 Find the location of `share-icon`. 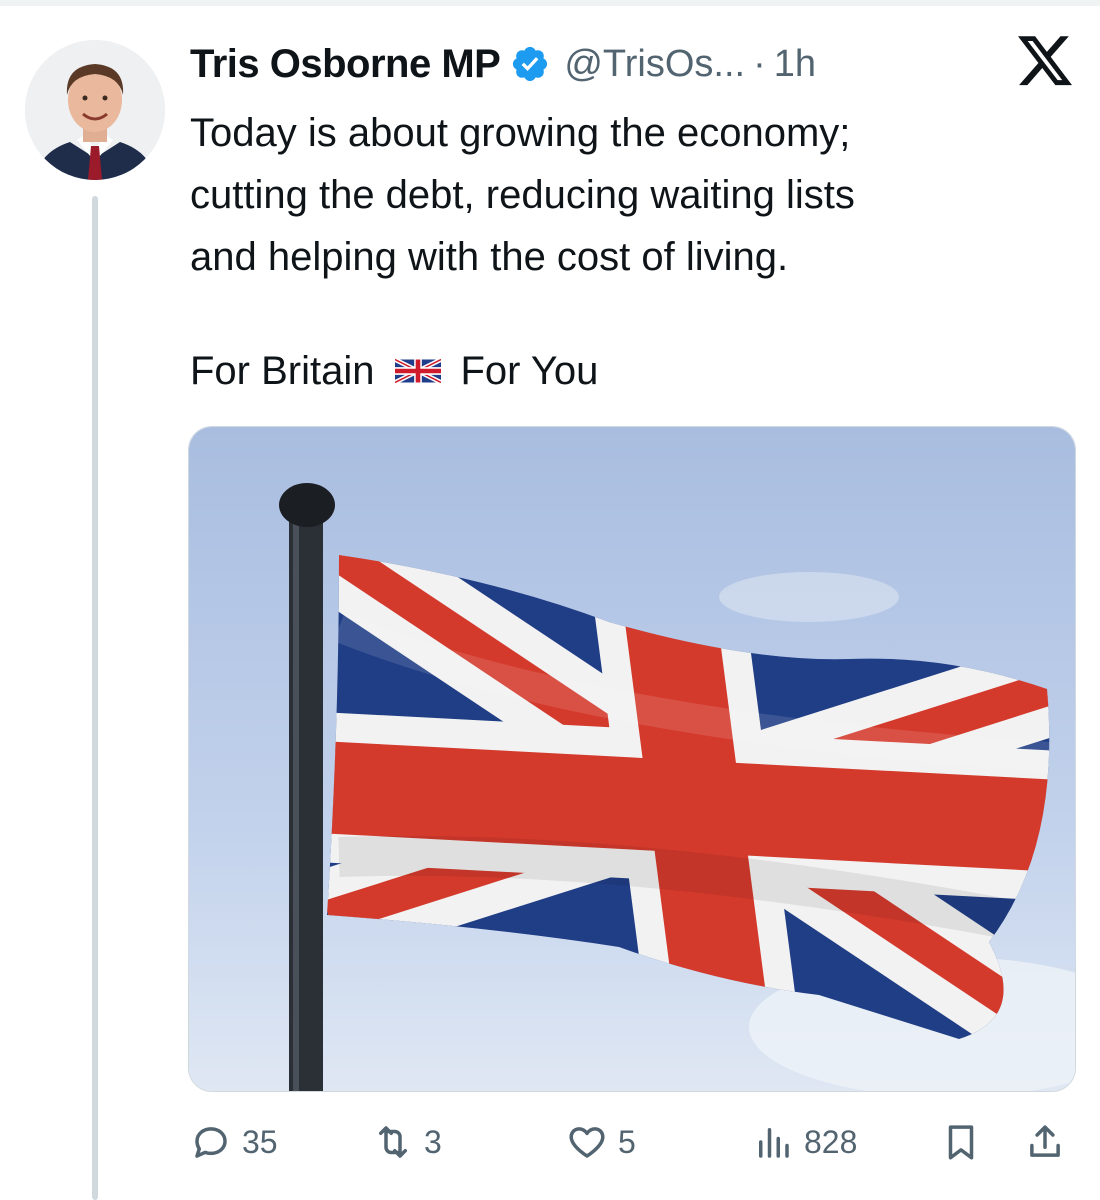

share-icon is located at coordinates (1045, 1141).